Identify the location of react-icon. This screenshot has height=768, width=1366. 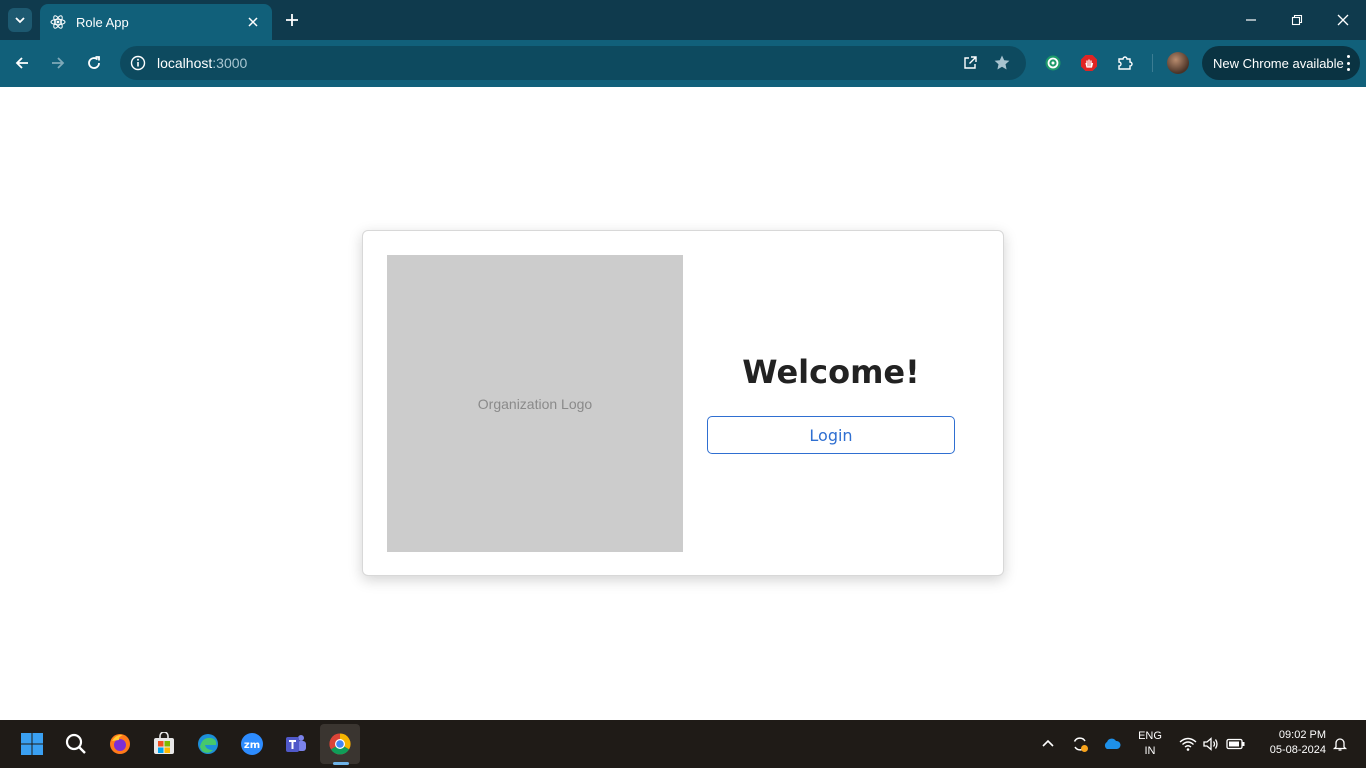
(58, 22).